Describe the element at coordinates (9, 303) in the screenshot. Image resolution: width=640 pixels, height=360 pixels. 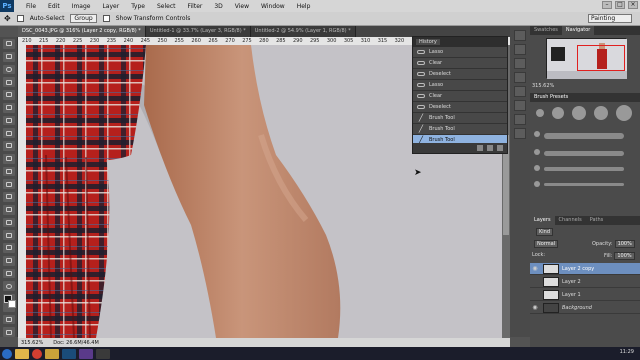
I see `color-swatches` at that location.